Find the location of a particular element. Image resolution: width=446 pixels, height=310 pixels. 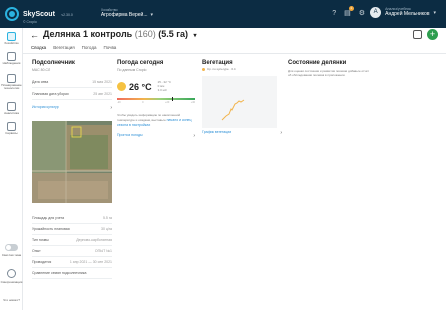

forecast-row: Прогноз погоды › is located at coordinates (156, 136).